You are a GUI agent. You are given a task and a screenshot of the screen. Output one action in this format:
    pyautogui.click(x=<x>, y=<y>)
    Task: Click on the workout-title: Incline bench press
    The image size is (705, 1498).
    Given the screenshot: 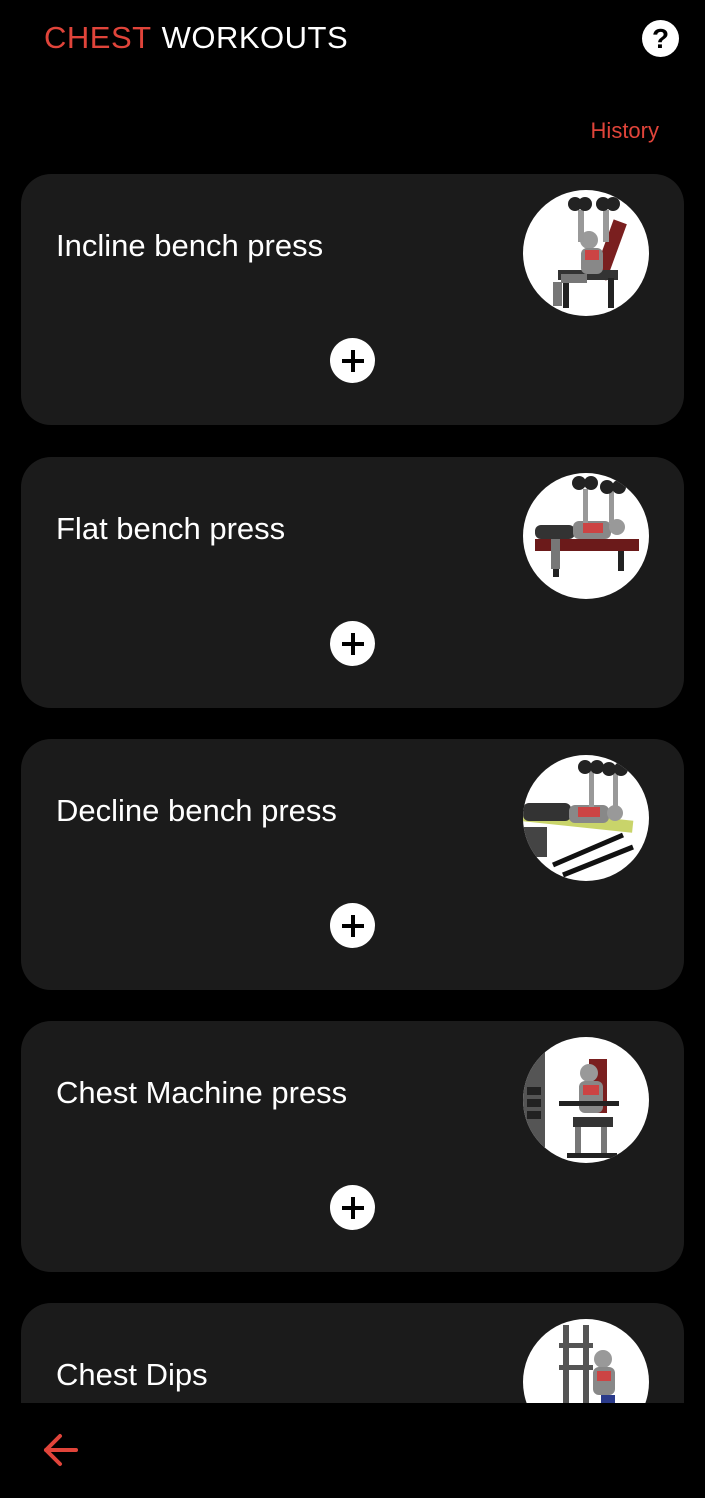 What is the action you would take?
    pyautogui.click(x=190, y=245)
    